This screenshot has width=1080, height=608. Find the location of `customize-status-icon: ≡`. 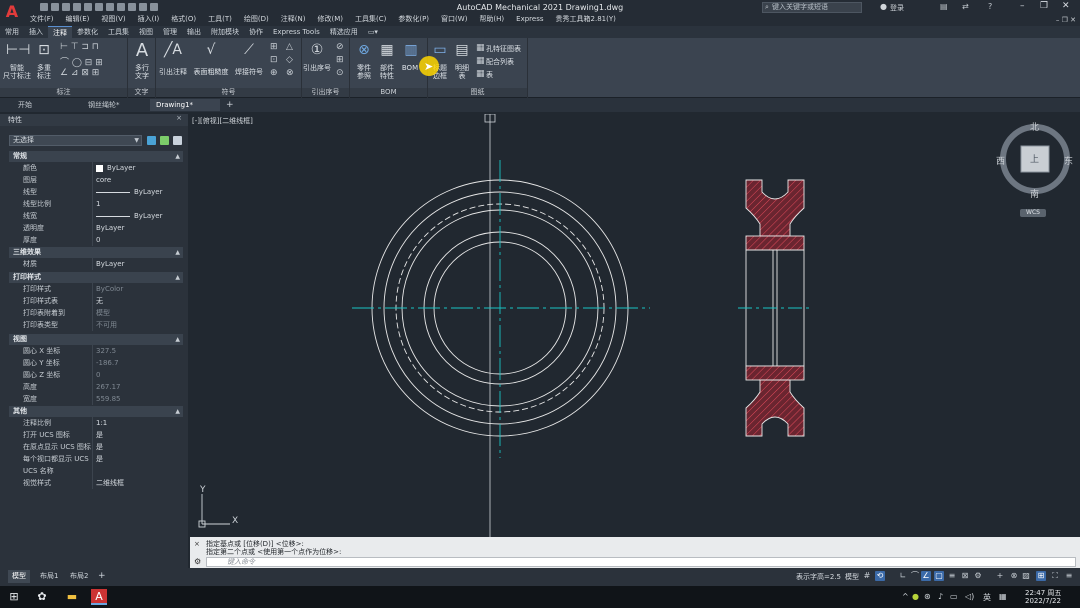

customize-status-icon: ≡ is located at coordinates (1069, 576).